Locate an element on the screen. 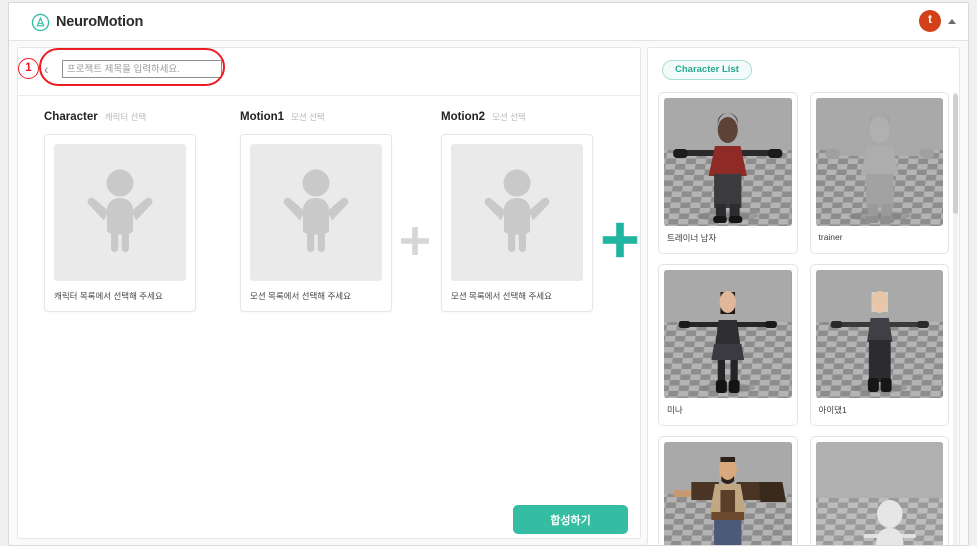 This screenshot has width=977, height=546. character-label: 미나 is located at coordinates (675, 410).